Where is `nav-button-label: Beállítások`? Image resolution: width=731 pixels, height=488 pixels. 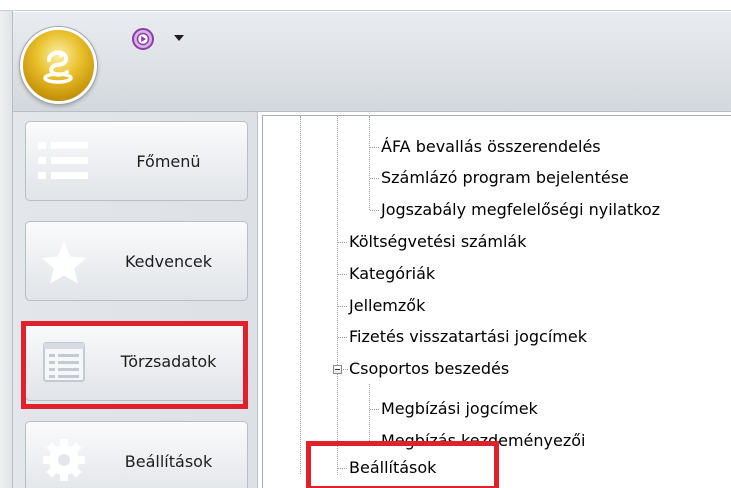
nav-button-label: Beállítások is located at coordinates (168, 461).